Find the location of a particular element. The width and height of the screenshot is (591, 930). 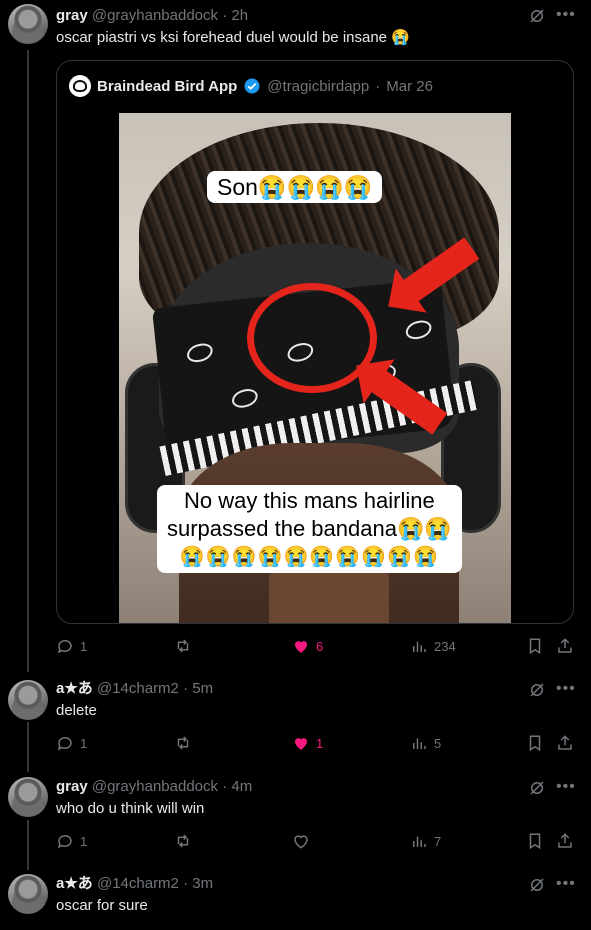

like-button: 6 is located at coordinates (307, 646).